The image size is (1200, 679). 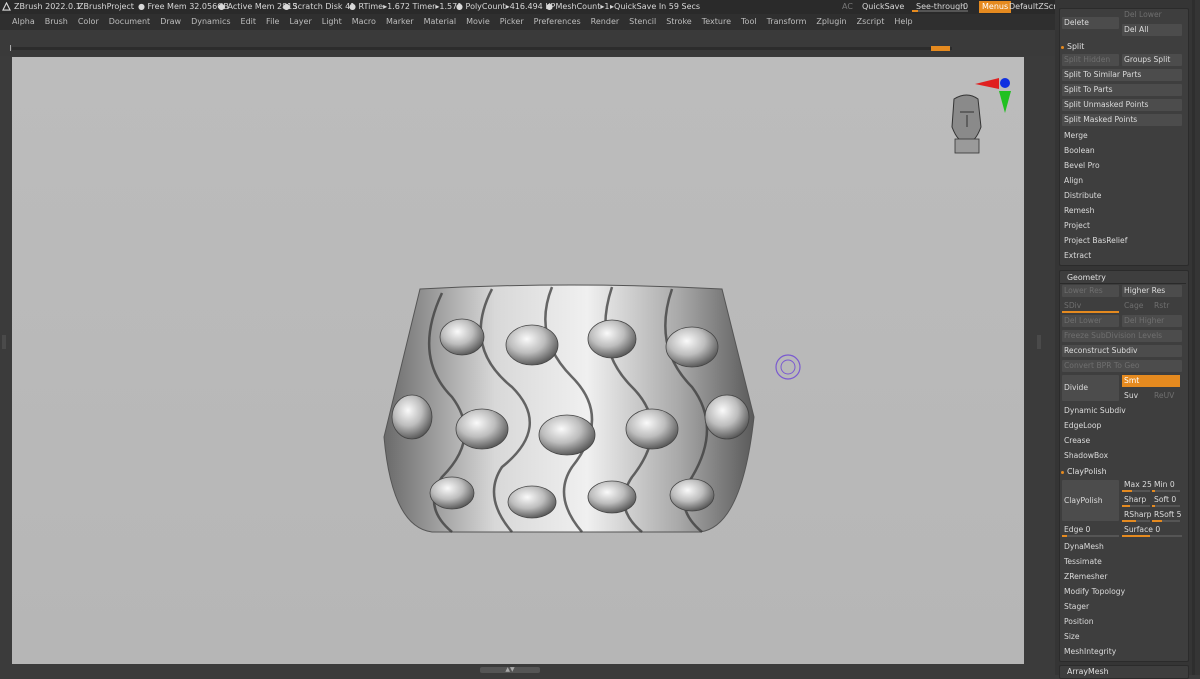 What do you see at coordinates (364, 22) in the screenshot?
I see `menu-item: Macro` at bounding box center [364, 22].